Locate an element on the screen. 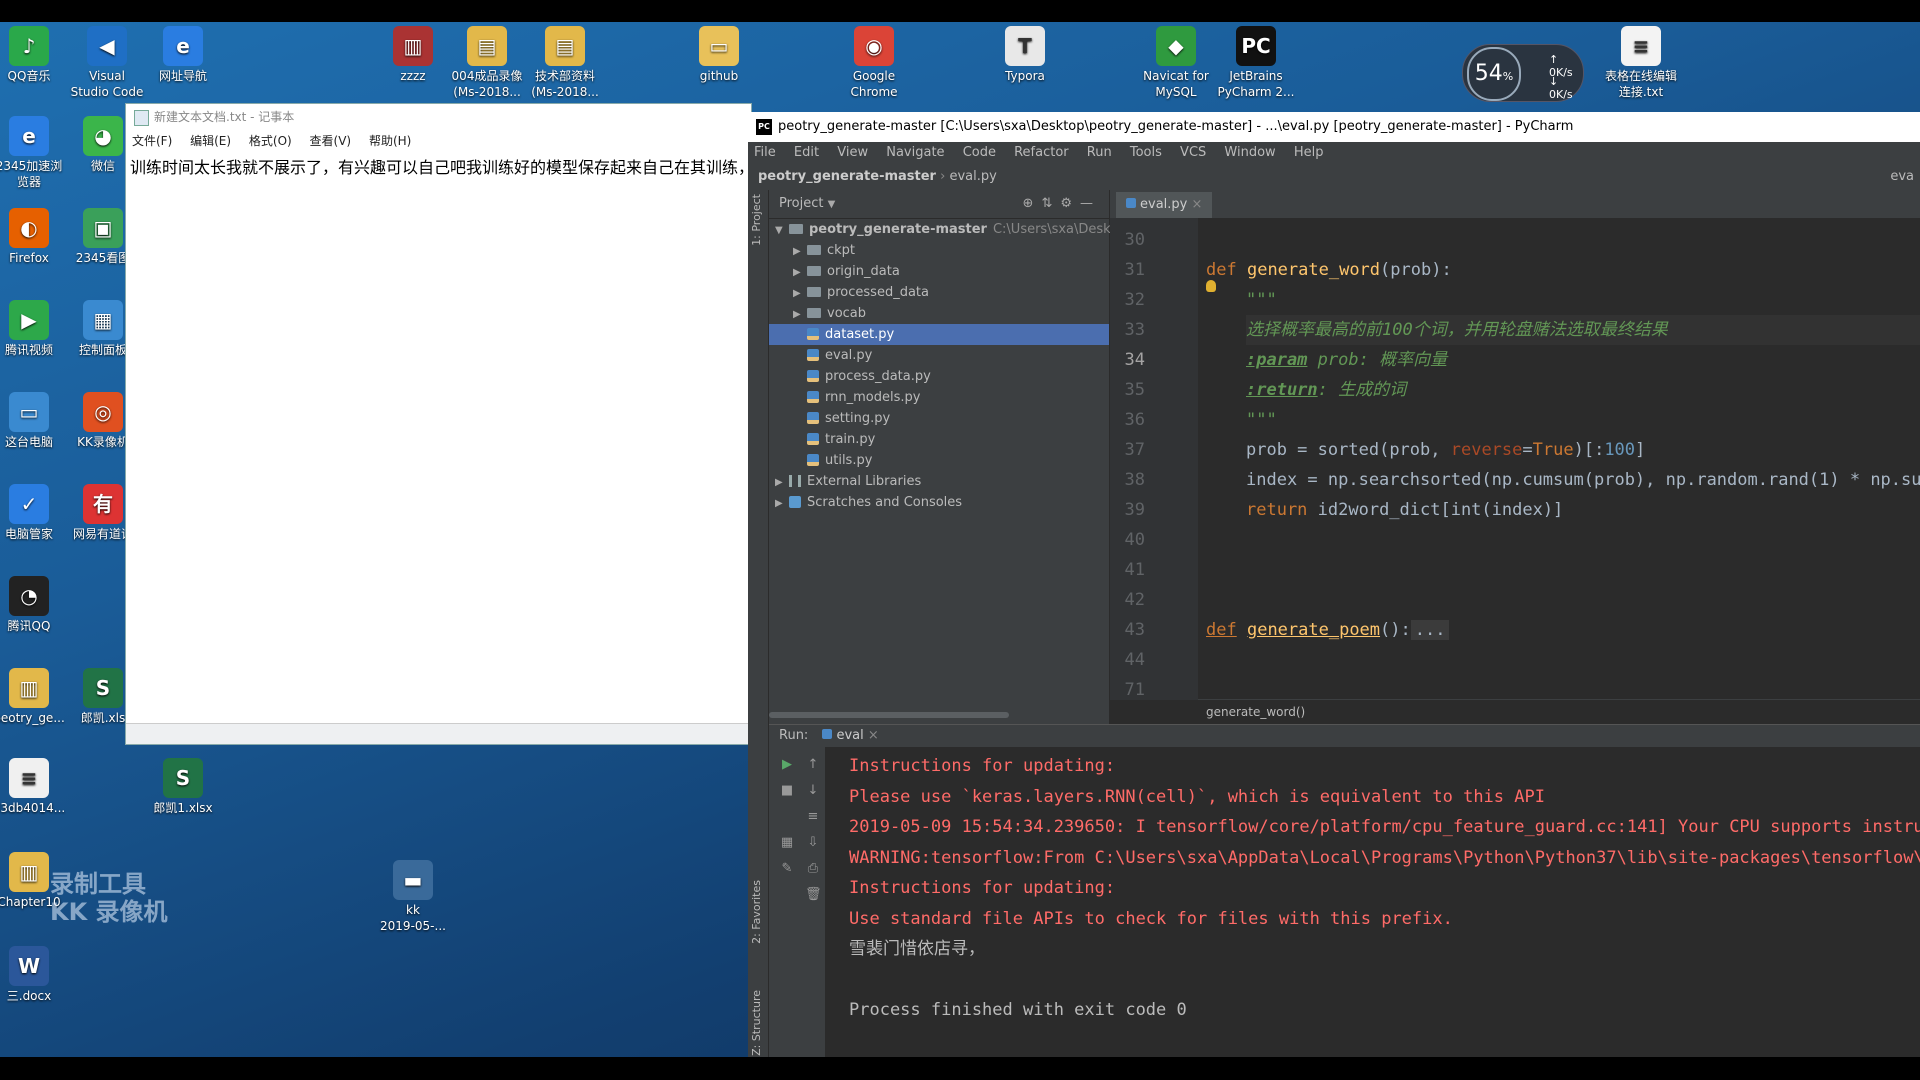 Image resolution: width=1920 pixels, height=1080 pixels. run-label: Run: is located at coordinates (794, 735).